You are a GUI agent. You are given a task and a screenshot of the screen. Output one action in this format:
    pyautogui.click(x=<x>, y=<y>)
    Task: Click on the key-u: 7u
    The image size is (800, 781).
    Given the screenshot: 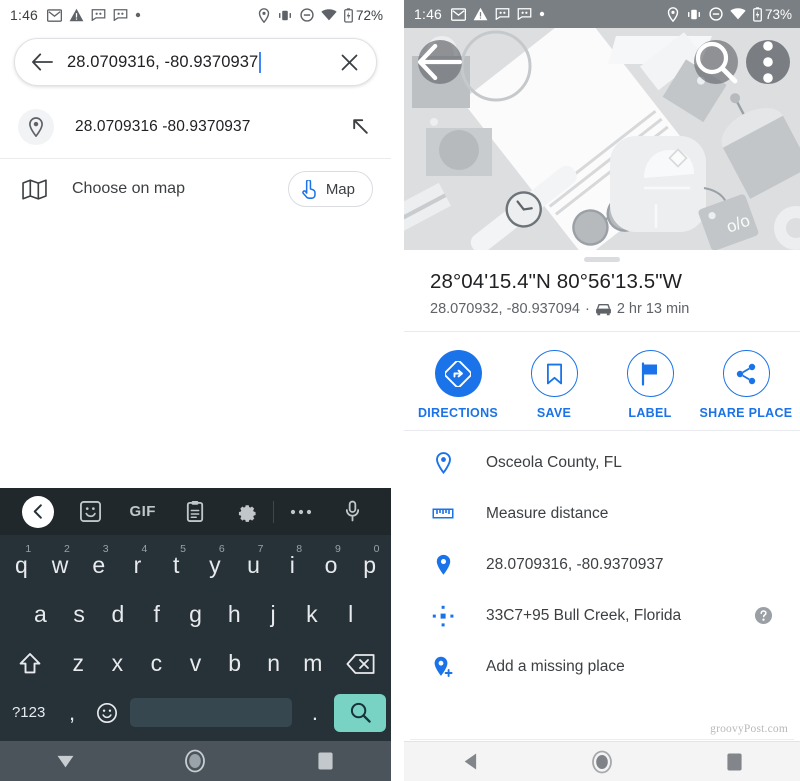 What is the action you would take?
    pyautogui.click(x=253, y=565)
    